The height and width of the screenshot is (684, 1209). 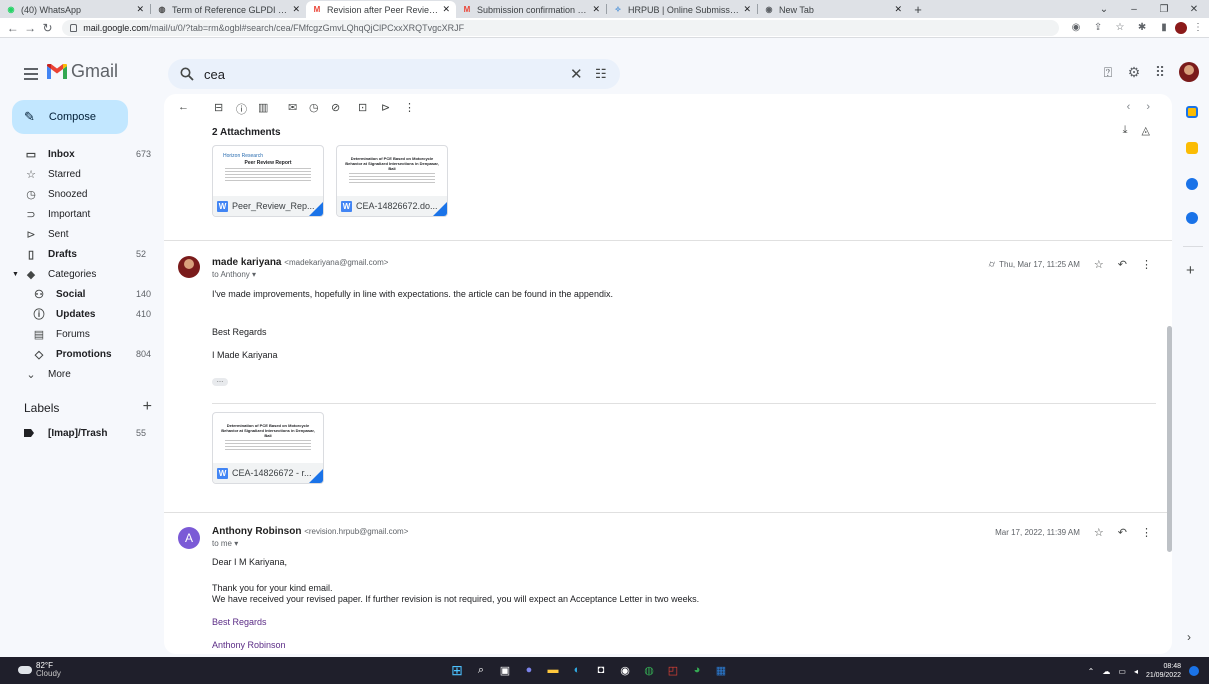 I want to click on sender-avatar: A, so click(x=189, y=538).